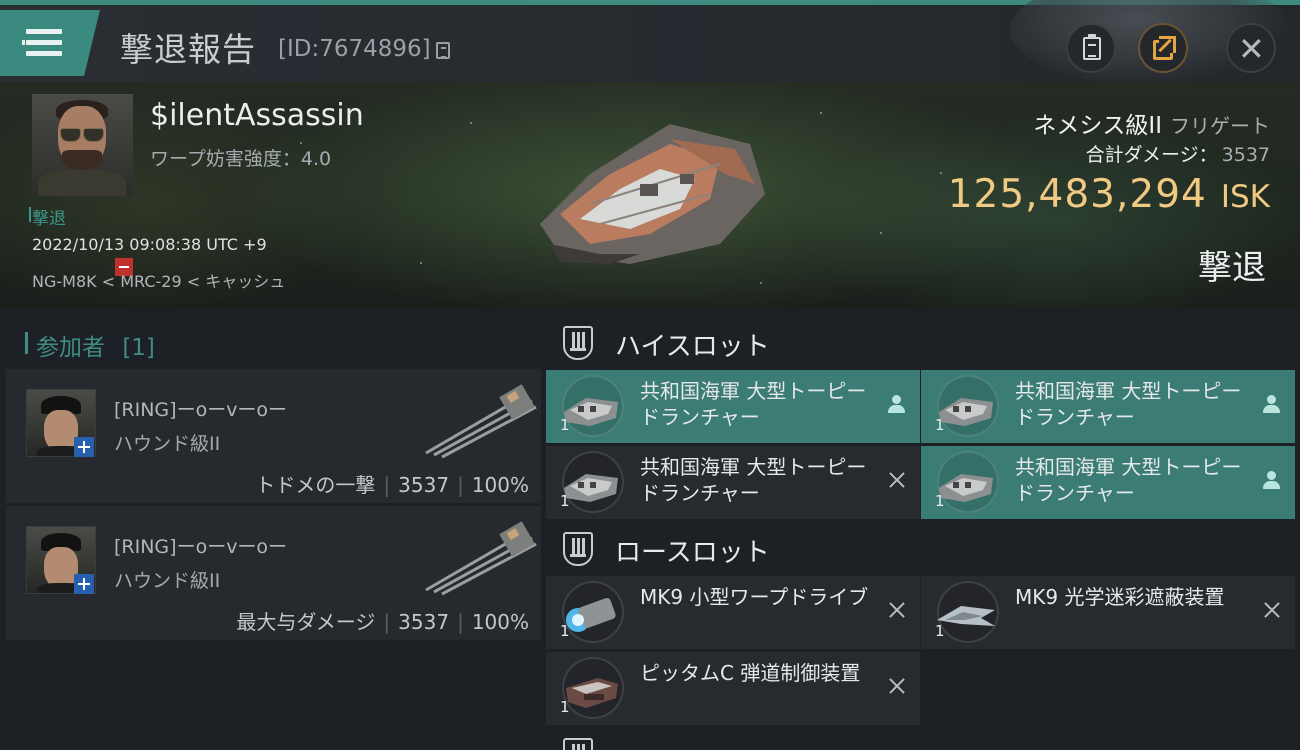  Describe the element at coordinates (257, 115) in the screenshot. I see `victim-name: $ilentAssassin` at that location.